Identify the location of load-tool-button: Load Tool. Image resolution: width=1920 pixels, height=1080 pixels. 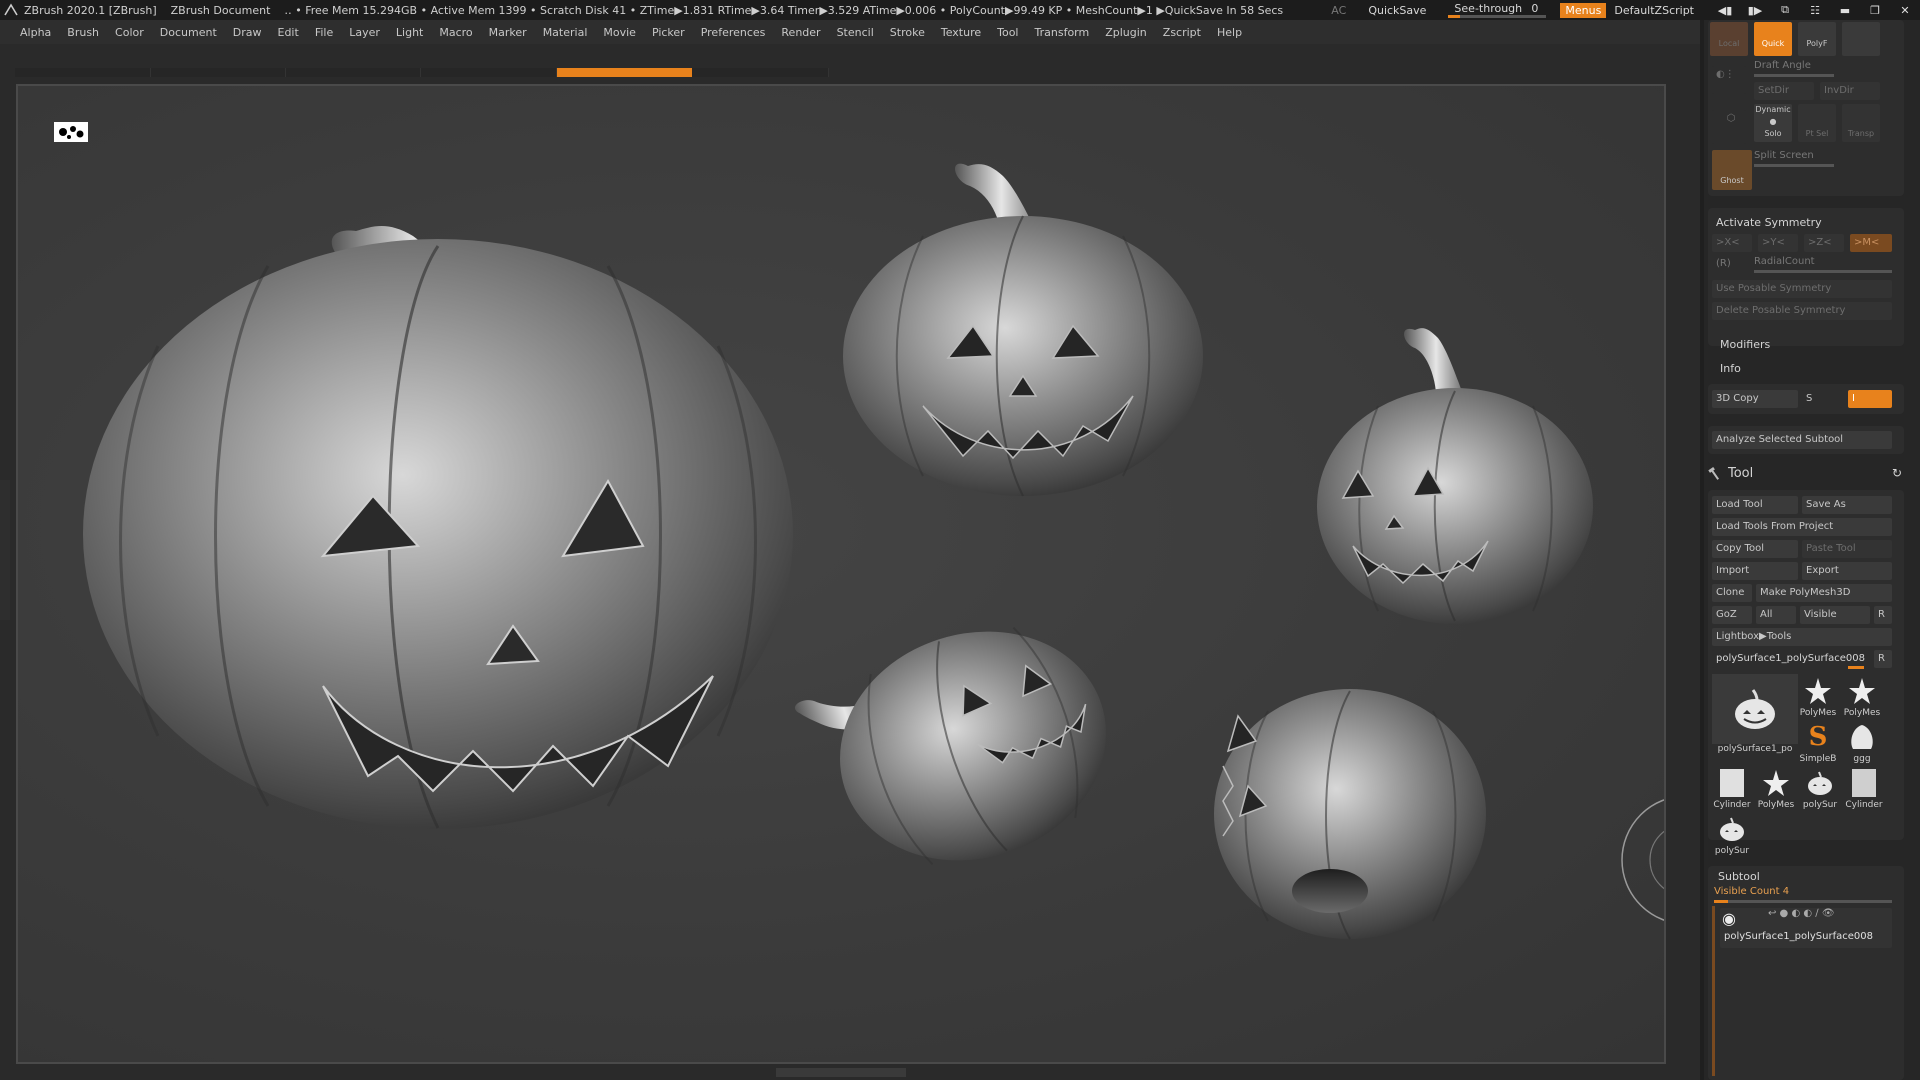
(1755, 505).